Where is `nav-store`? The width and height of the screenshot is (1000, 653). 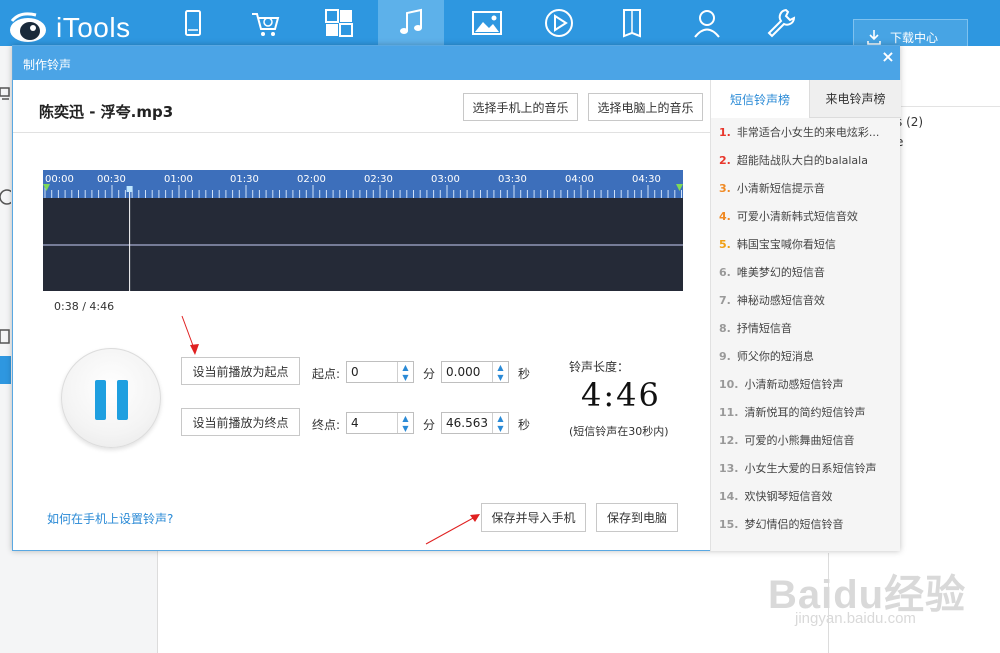 nav-store is located at coordinates (265, 23).